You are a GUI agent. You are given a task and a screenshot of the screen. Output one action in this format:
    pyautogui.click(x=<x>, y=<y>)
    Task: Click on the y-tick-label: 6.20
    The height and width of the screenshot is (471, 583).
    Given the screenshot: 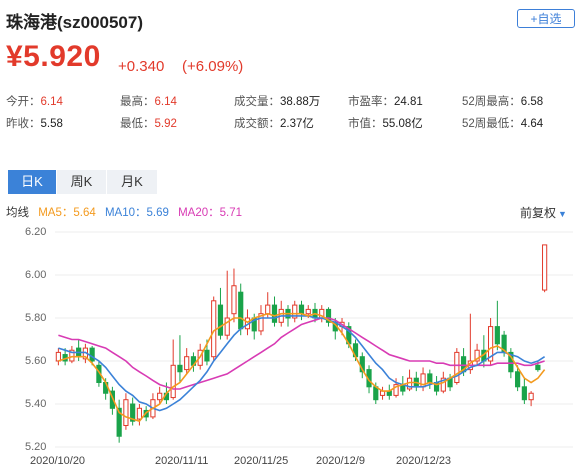 What is the action you would take?
    pyautogui.click(x=36, y=232)
    